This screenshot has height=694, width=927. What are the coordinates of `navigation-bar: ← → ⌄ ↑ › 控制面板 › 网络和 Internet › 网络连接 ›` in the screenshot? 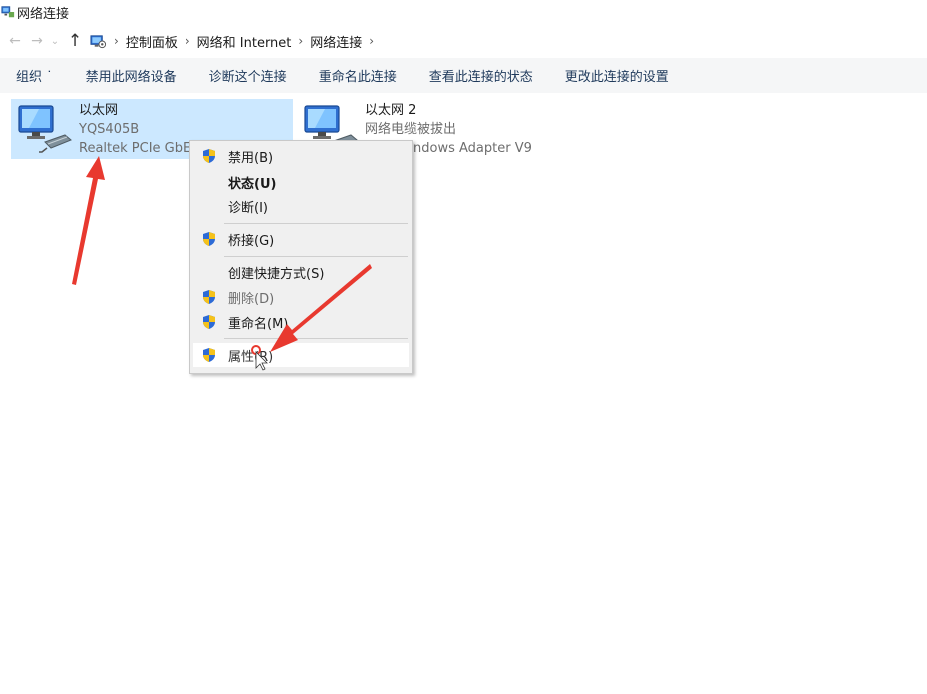 It's located at (463, 41).